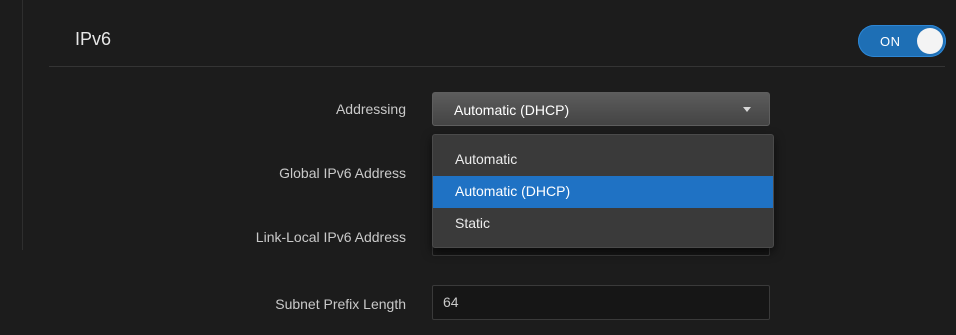 The width and height of the screenshot is (956, 335). Describe the element at coordinates (342, 173) in the screenshot. I see `global-ipv6-label: Global IPv6 Address` at that location.